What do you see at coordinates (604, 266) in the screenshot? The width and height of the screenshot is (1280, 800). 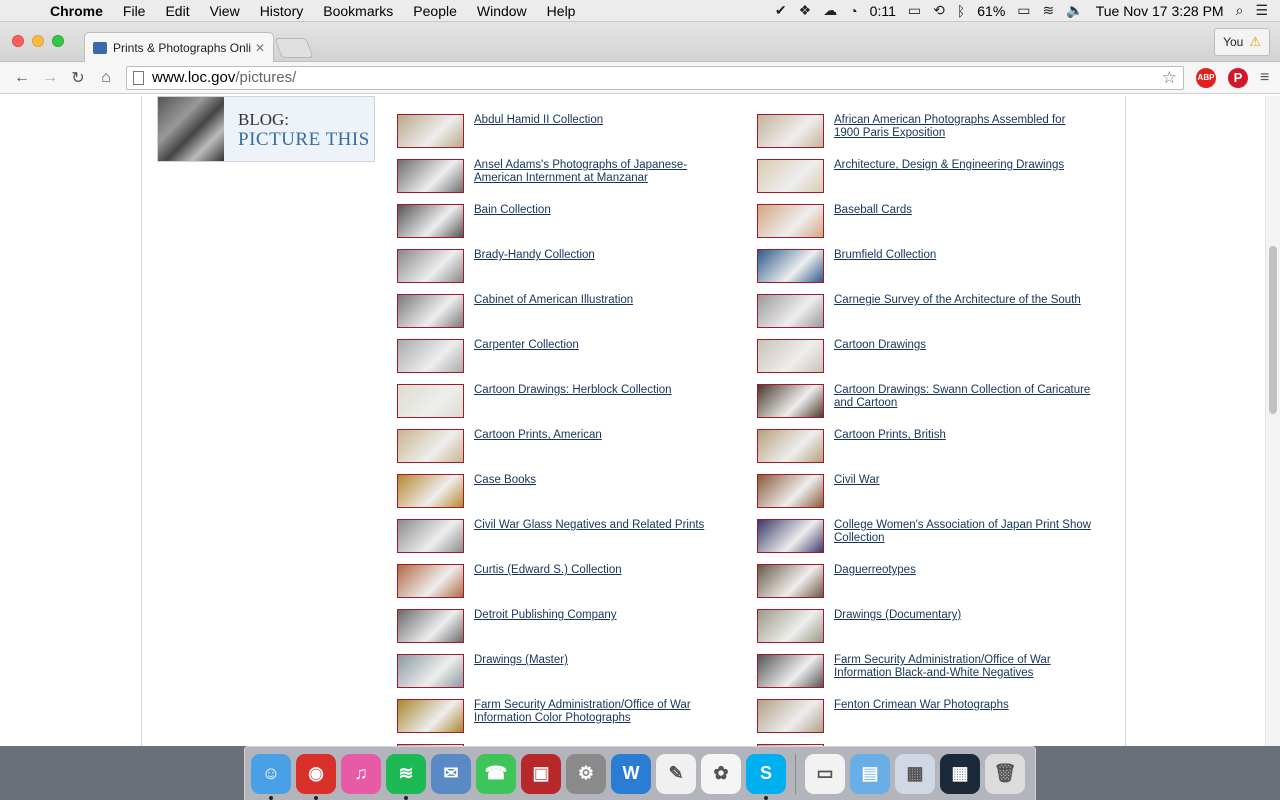 I see `collection-link: Brady-Handy Collection` at bounding box center [604, 266].